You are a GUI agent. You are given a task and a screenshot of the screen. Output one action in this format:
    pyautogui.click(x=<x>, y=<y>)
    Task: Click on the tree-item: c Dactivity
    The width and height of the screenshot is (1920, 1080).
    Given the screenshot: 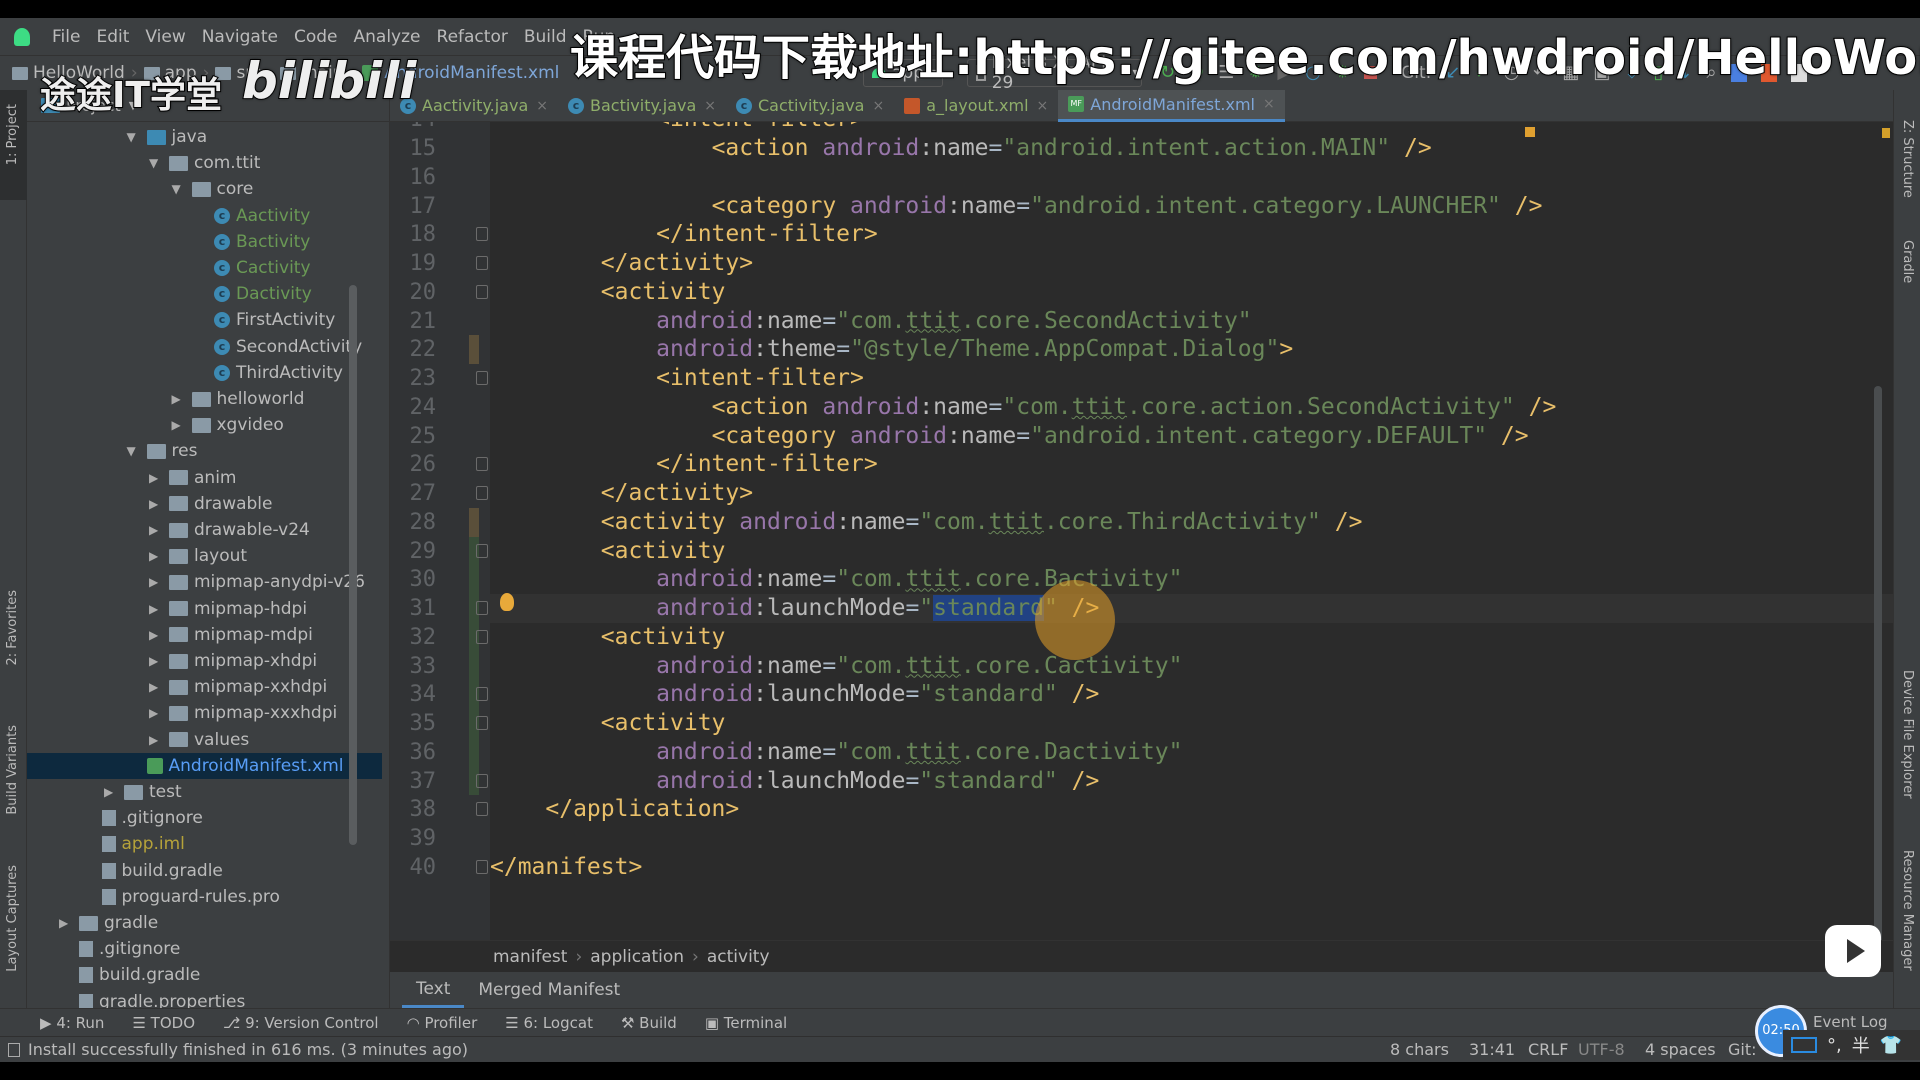 What is the action you would take?
    pyautogui.click(x=204, y=294)
    